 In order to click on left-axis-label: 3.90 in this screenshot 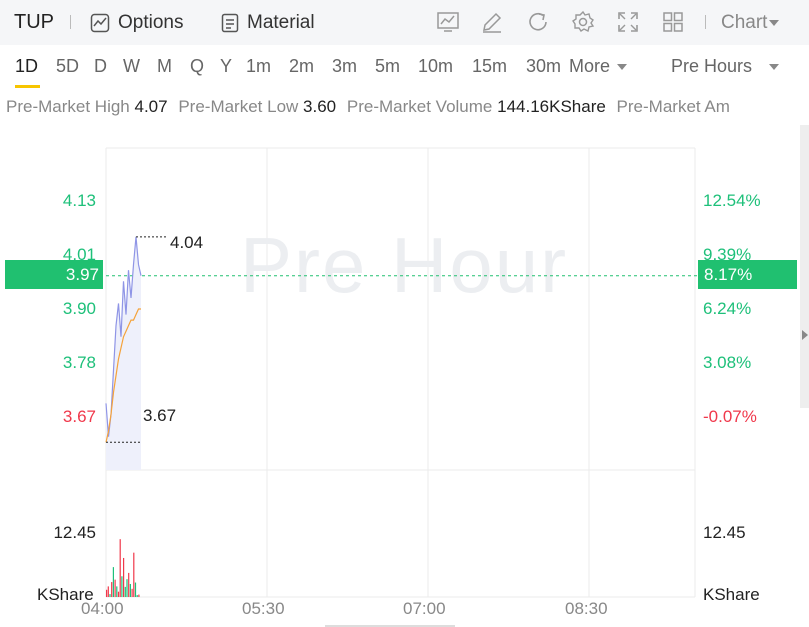, I will do `click(79, 308)`.